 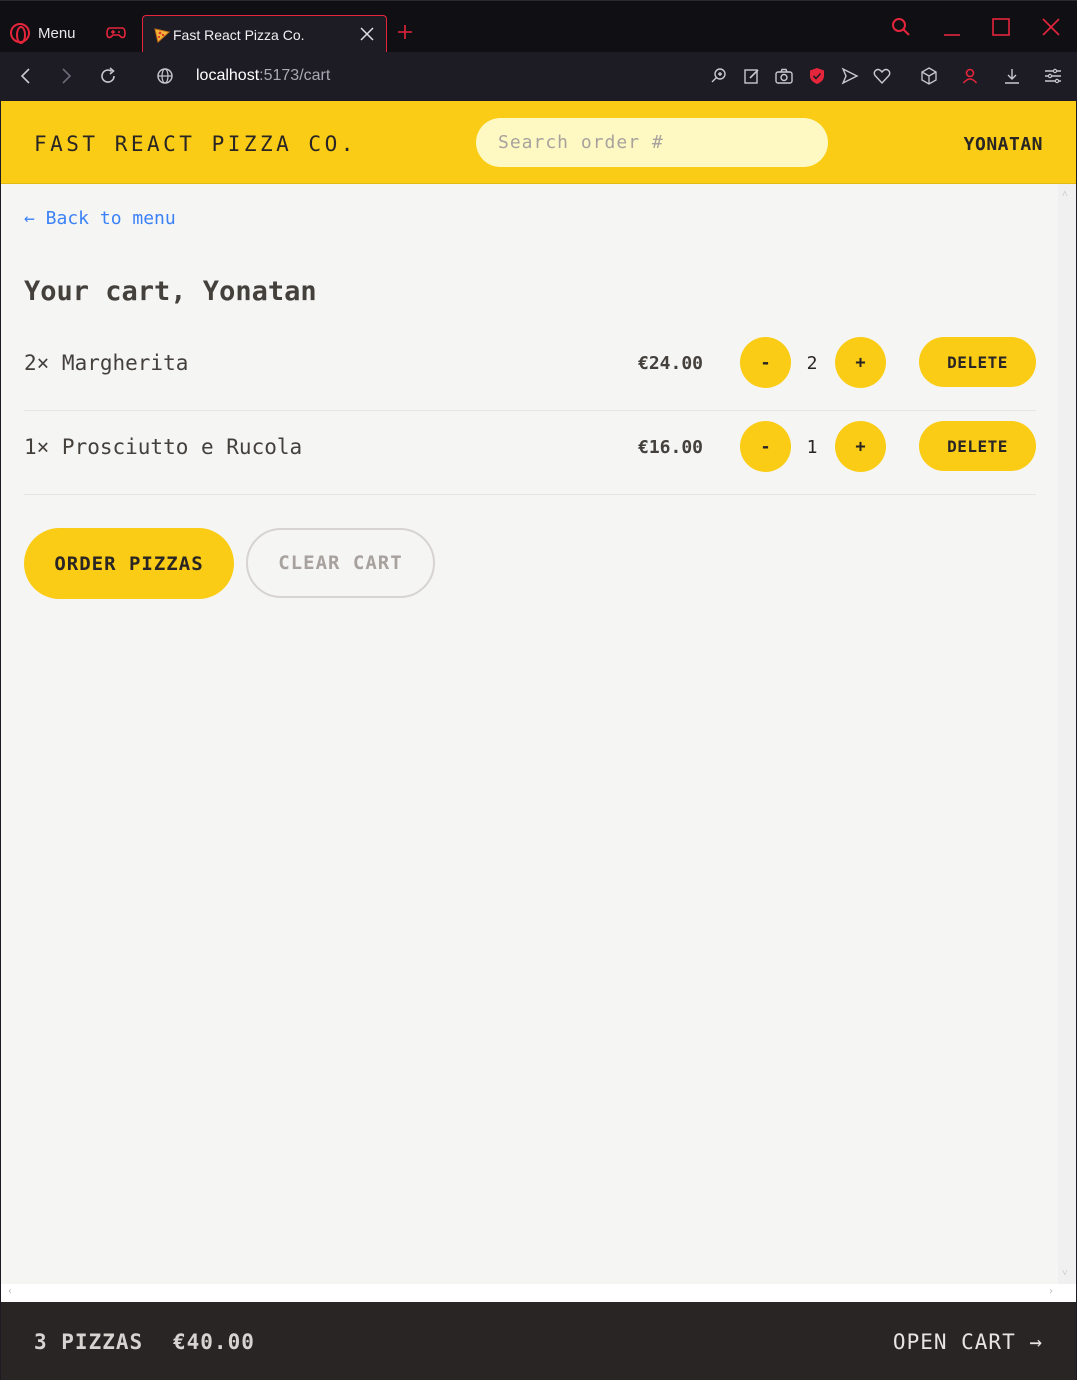 What do you see at coordinates (20, 33) in the screenshot?
I see `opera-logo-icon` at bounding box center [20, 33].